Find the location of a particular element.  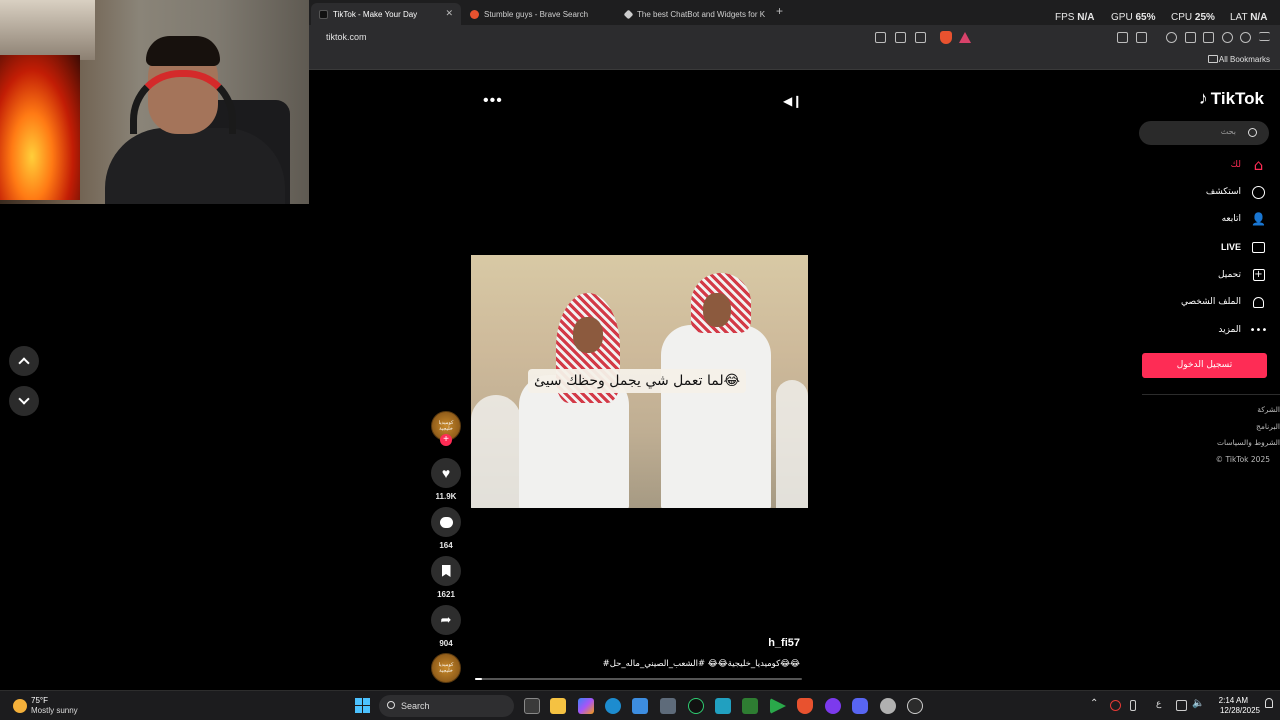

weather-description: Mostly sunny is located at coordinates (54, 710).